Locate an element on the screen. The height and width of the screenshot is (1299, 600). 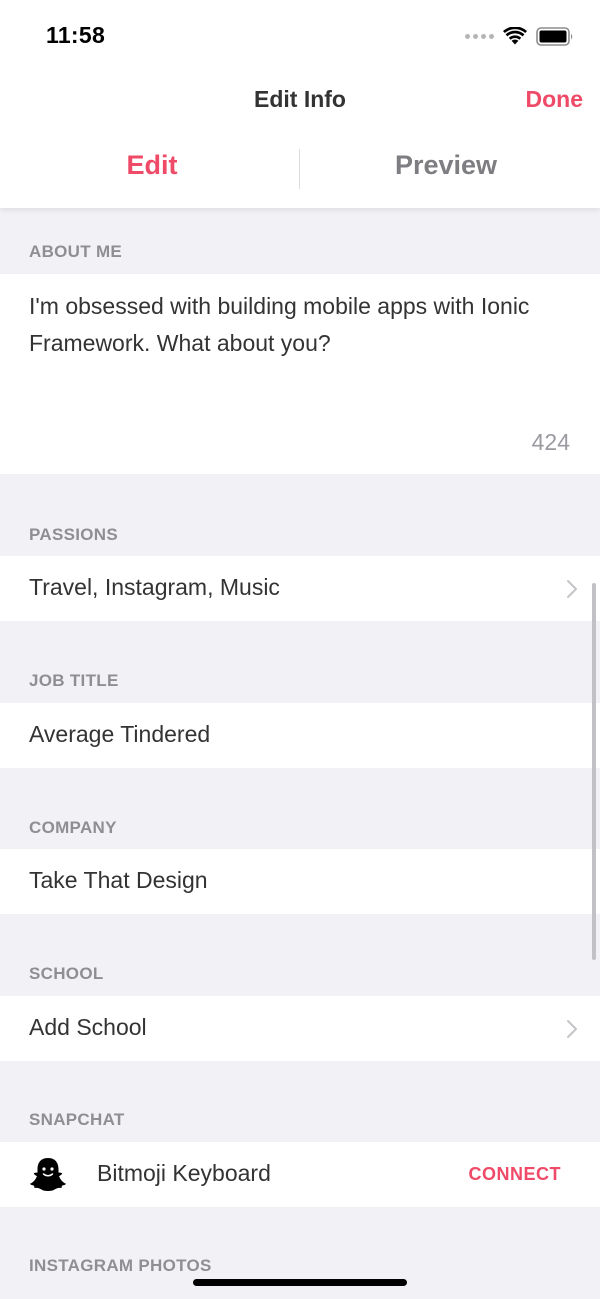
passions-row: Travel, Instagram, Music is located at coordinates (300, 588).